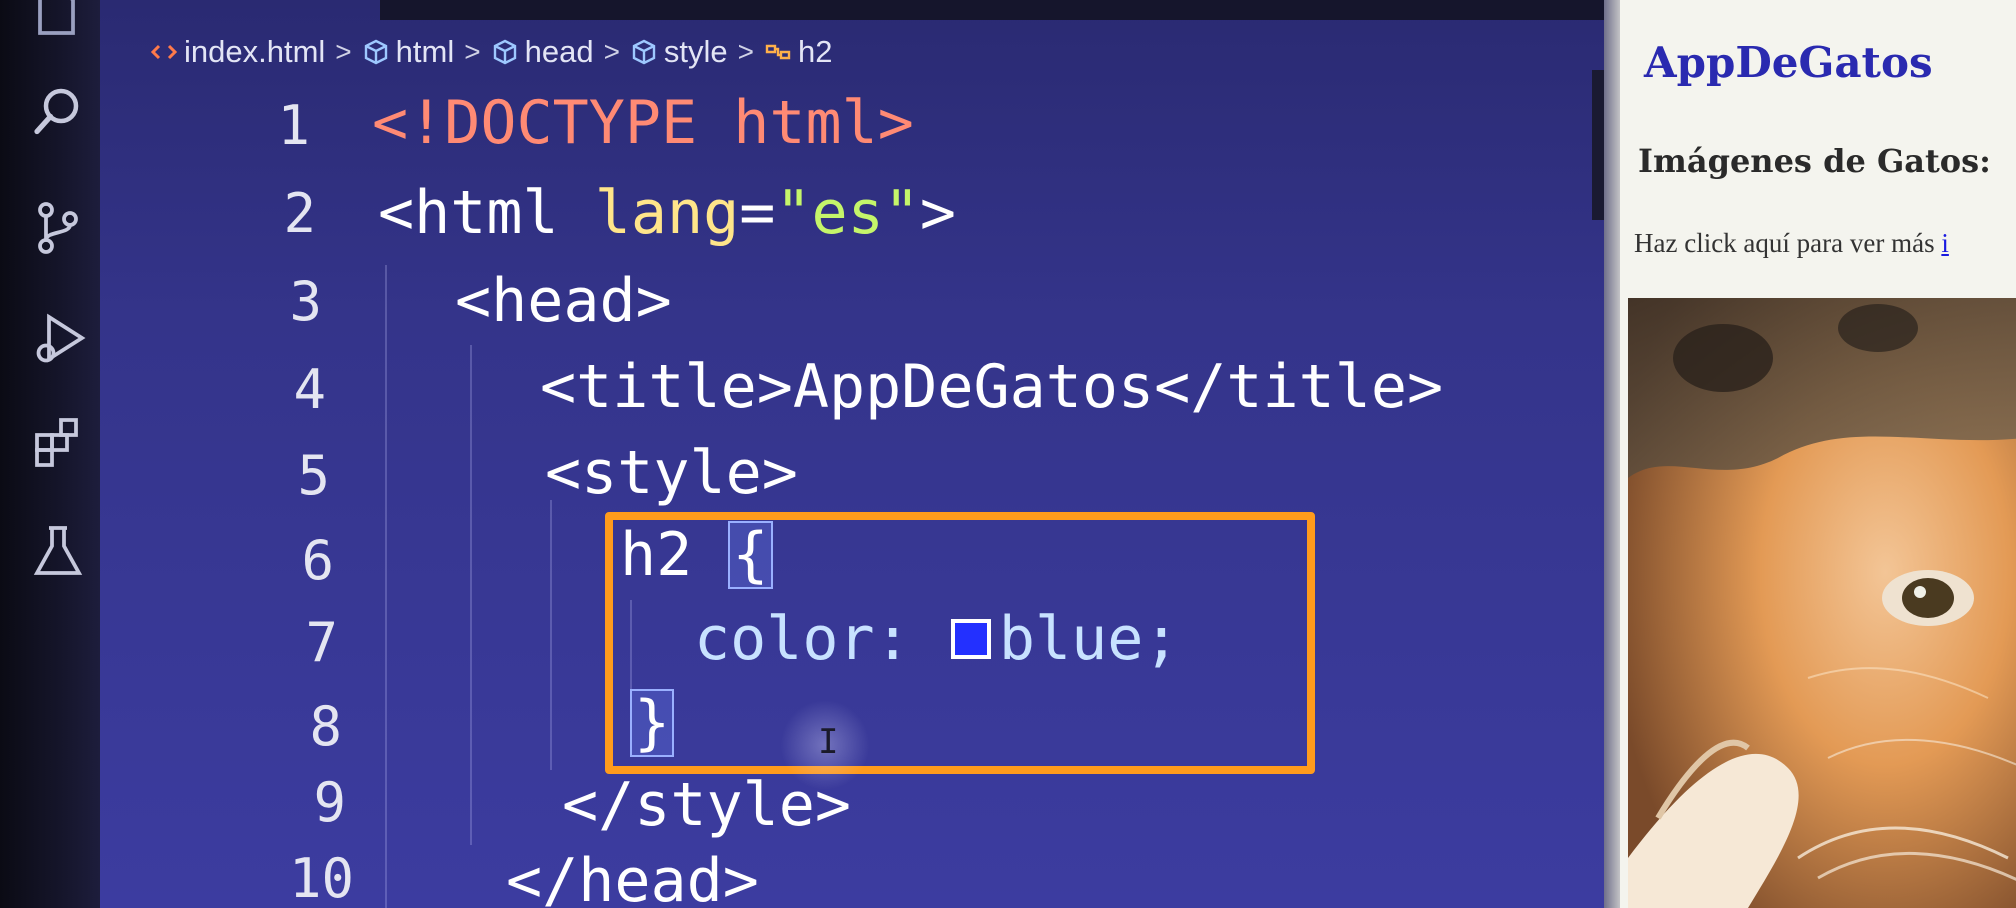 The width and height of the screenshot is (2016, 908). What do you see at coordinates (408, 52) in the screenshot?
I see `breadcrumb-item-html: html` at bounding box center [408, 52].